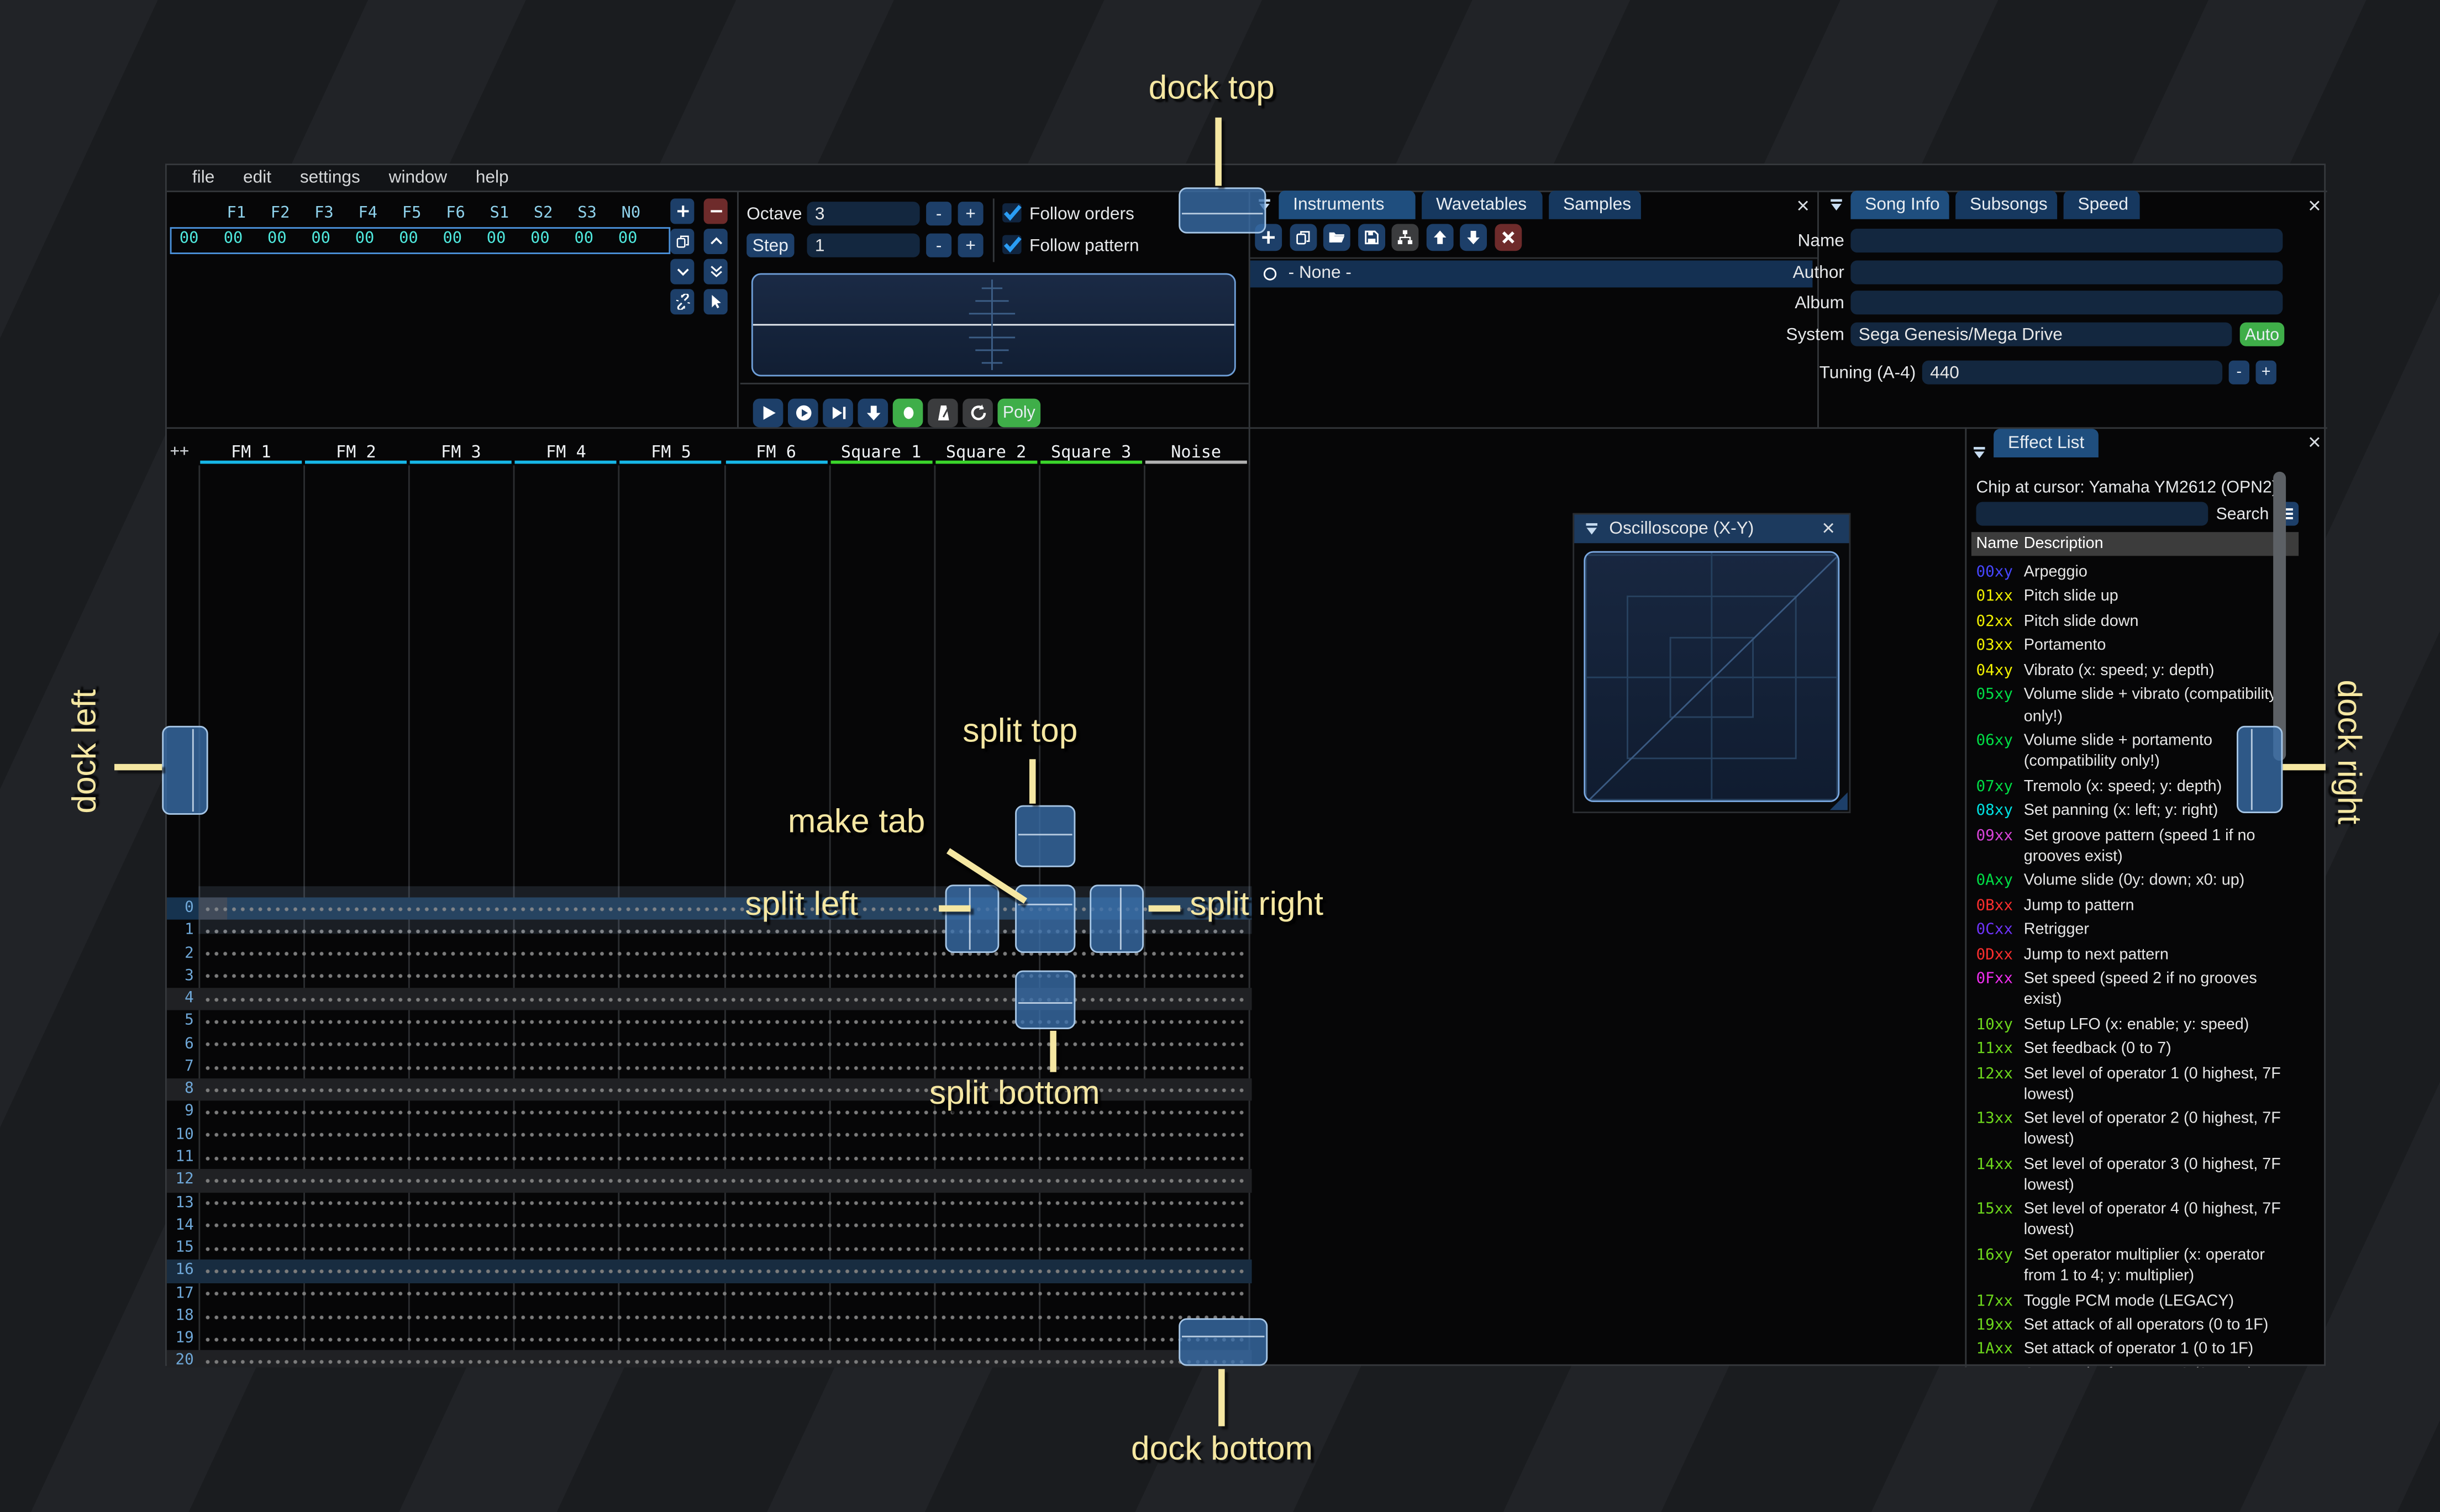 The width and height of the screenshot is (2440, 1512). What do you see at coordinates (709, 1226) in the screenshot?
I see `pattern-row-14: 14` at bounding box center [709, 1226].